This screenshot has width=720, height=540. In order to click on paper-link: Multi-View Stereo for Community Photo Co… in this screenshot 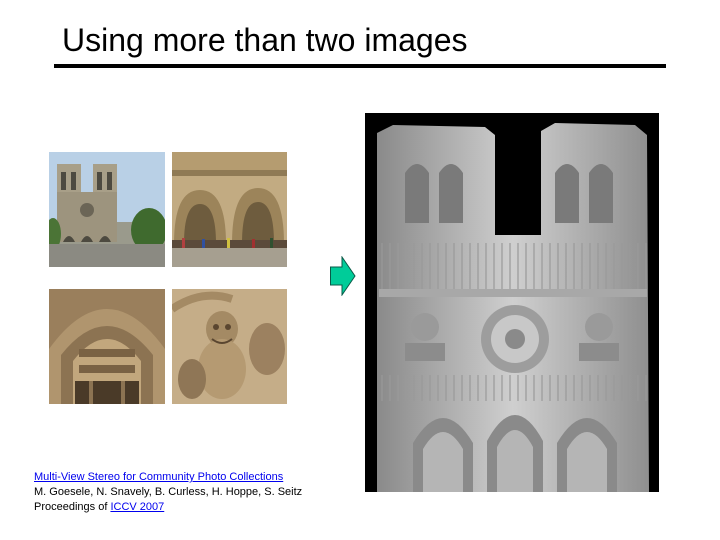, I will do `click(158, 477)`.